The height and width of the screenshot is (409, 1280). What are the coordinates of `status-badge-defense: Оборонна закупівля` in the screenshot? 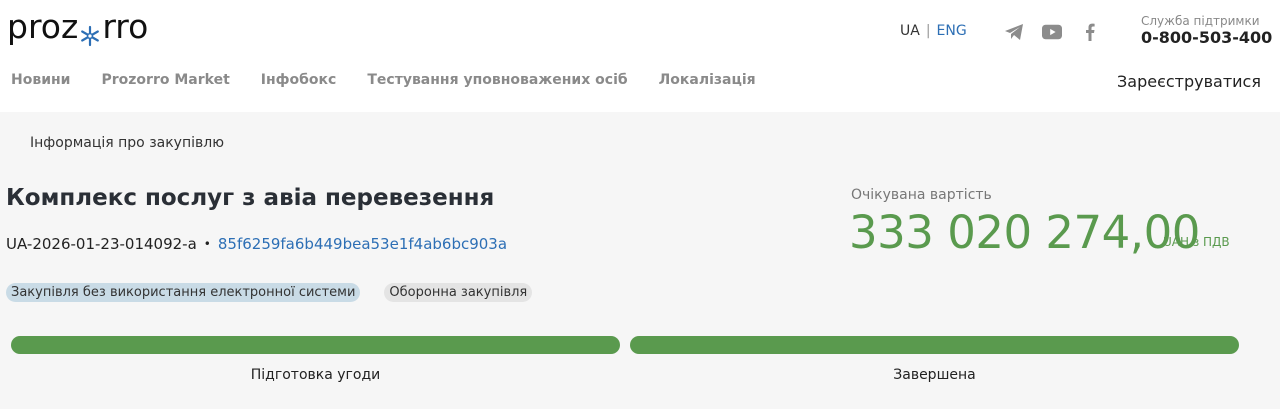 It's located at (458, 292).